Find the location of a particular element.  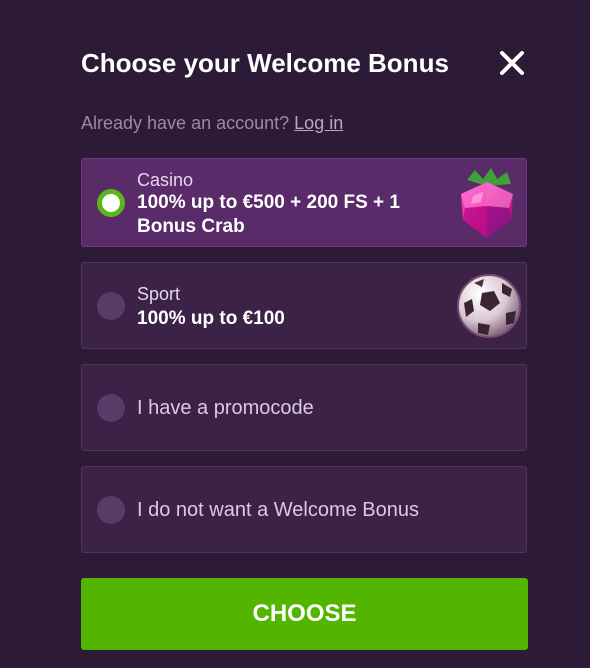

radio-no-bonus is located at coordinates (111, 510).